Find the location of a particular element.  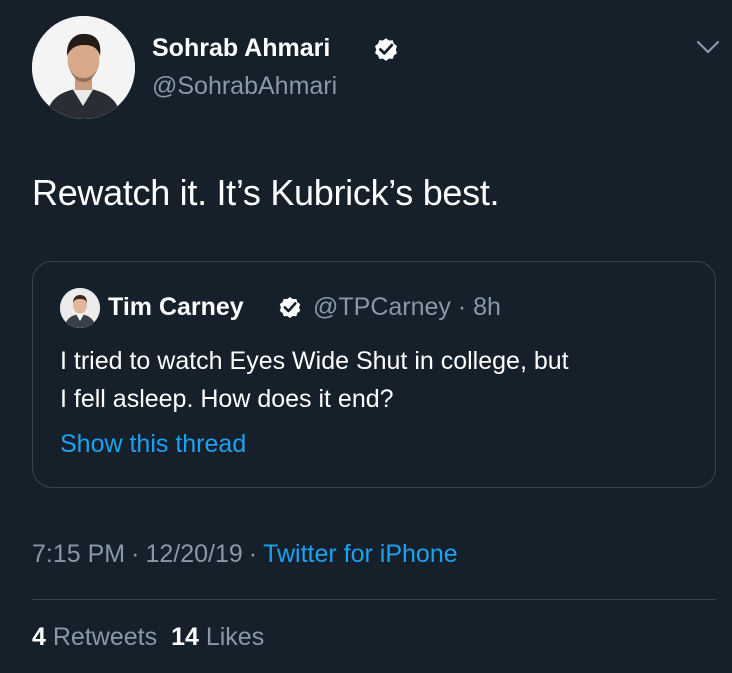

tweet-source-link: Twitter for iPhone is located at coordinates (360, 554).